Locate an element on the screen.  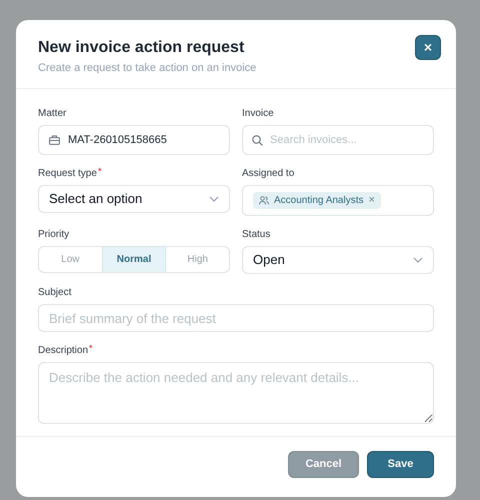
field-label: Invoice is located at coordinates (258, 114).